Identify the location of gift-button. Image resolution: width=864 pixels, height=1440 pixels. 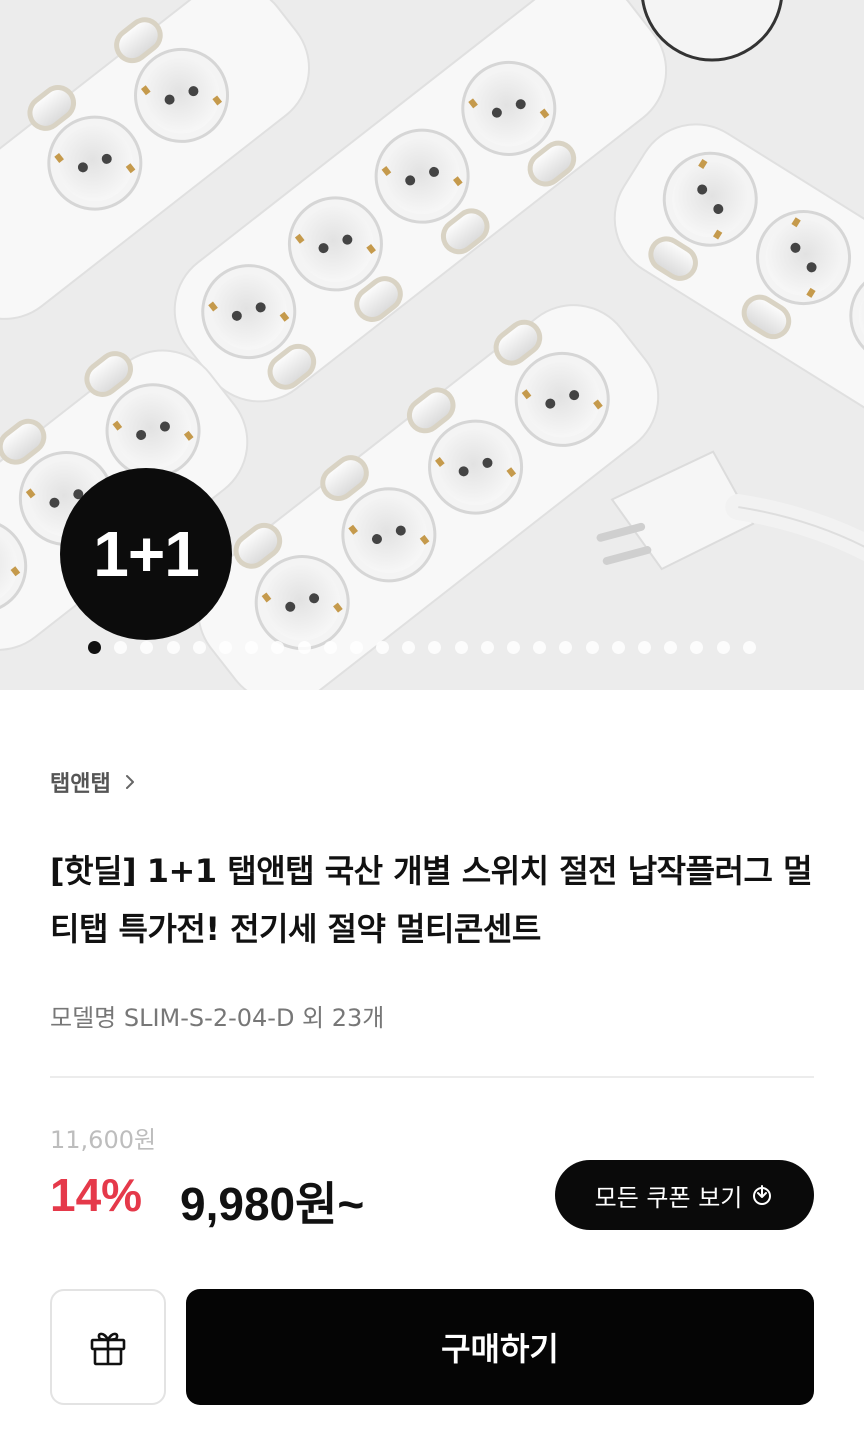
(108, 1347).